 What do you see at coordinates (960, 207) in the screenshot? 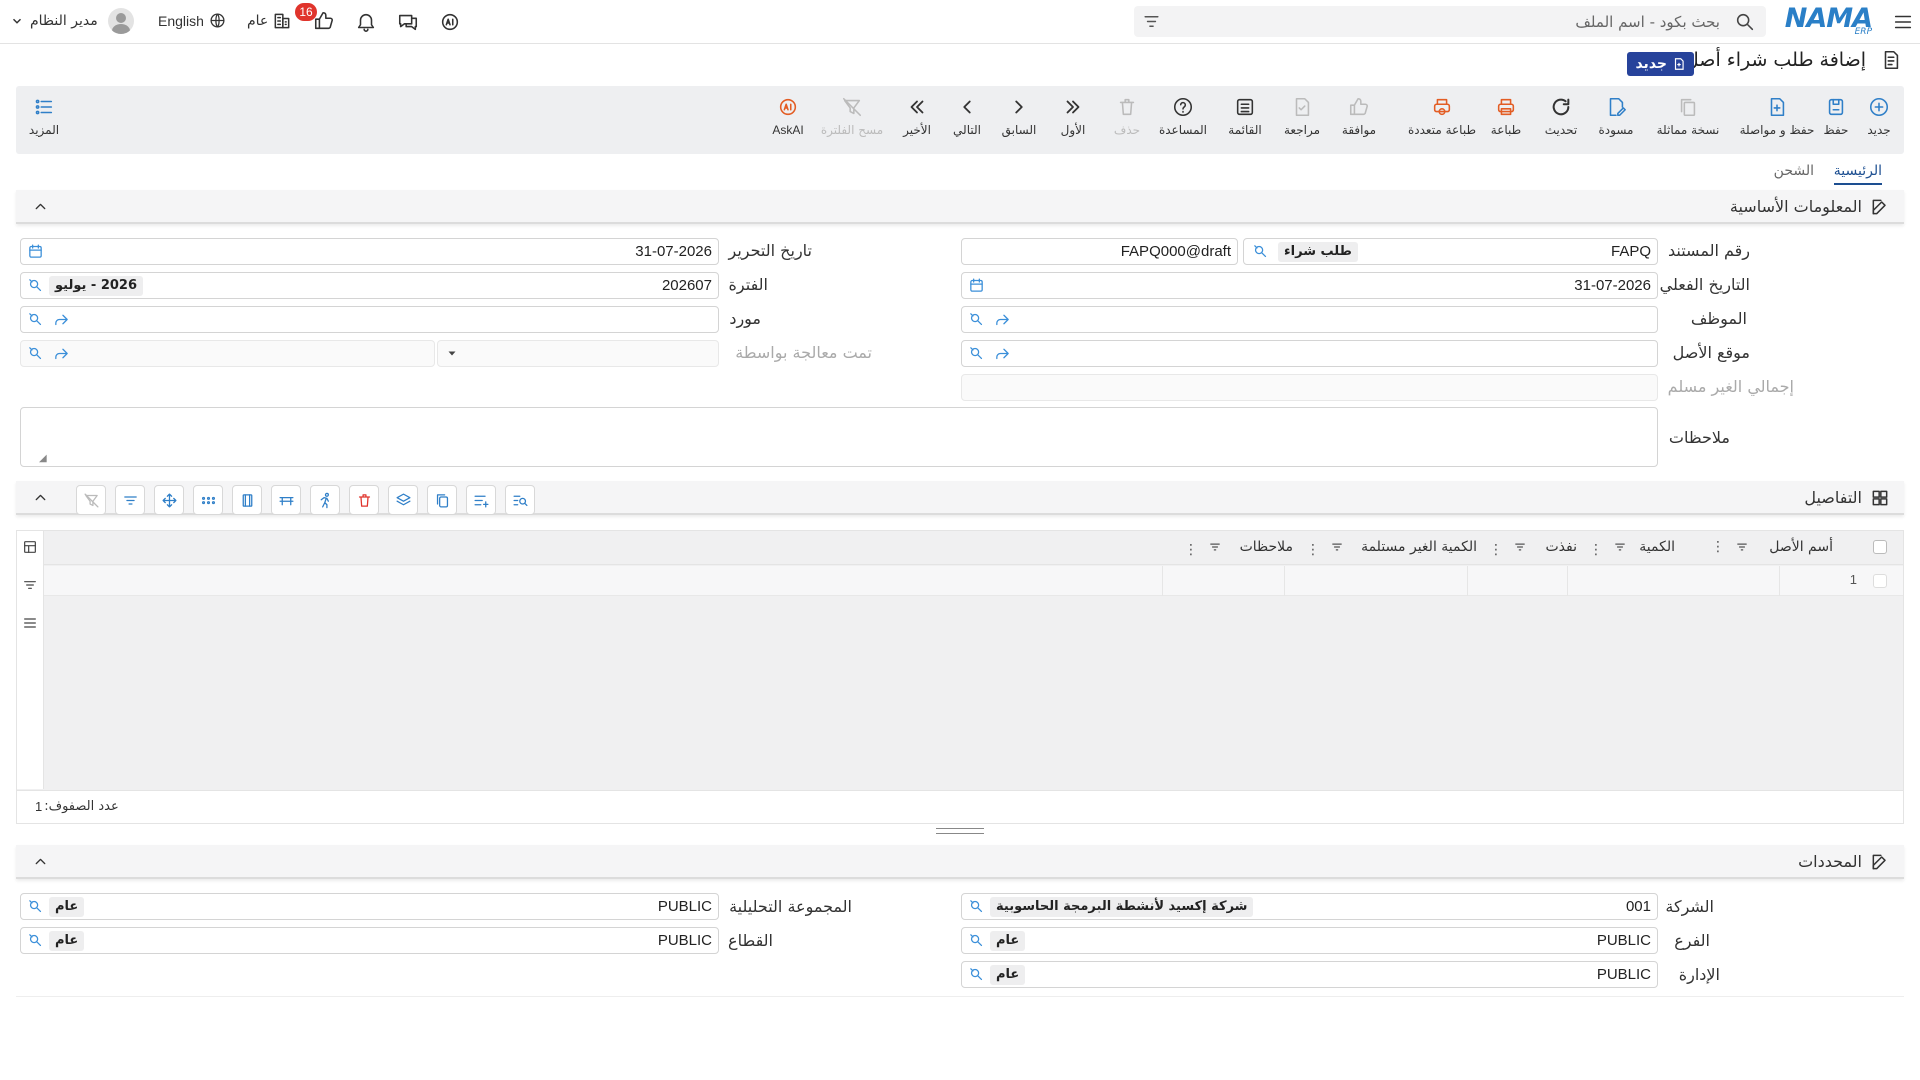
I see `basic-info-section-header: المعلومات الأساسية` at bounding box center [960, 207].